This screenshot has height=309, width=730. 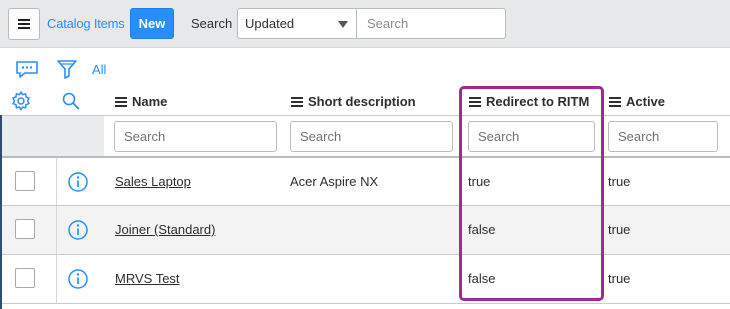 I want to click on column-search-name, so click(x=195, y=136).